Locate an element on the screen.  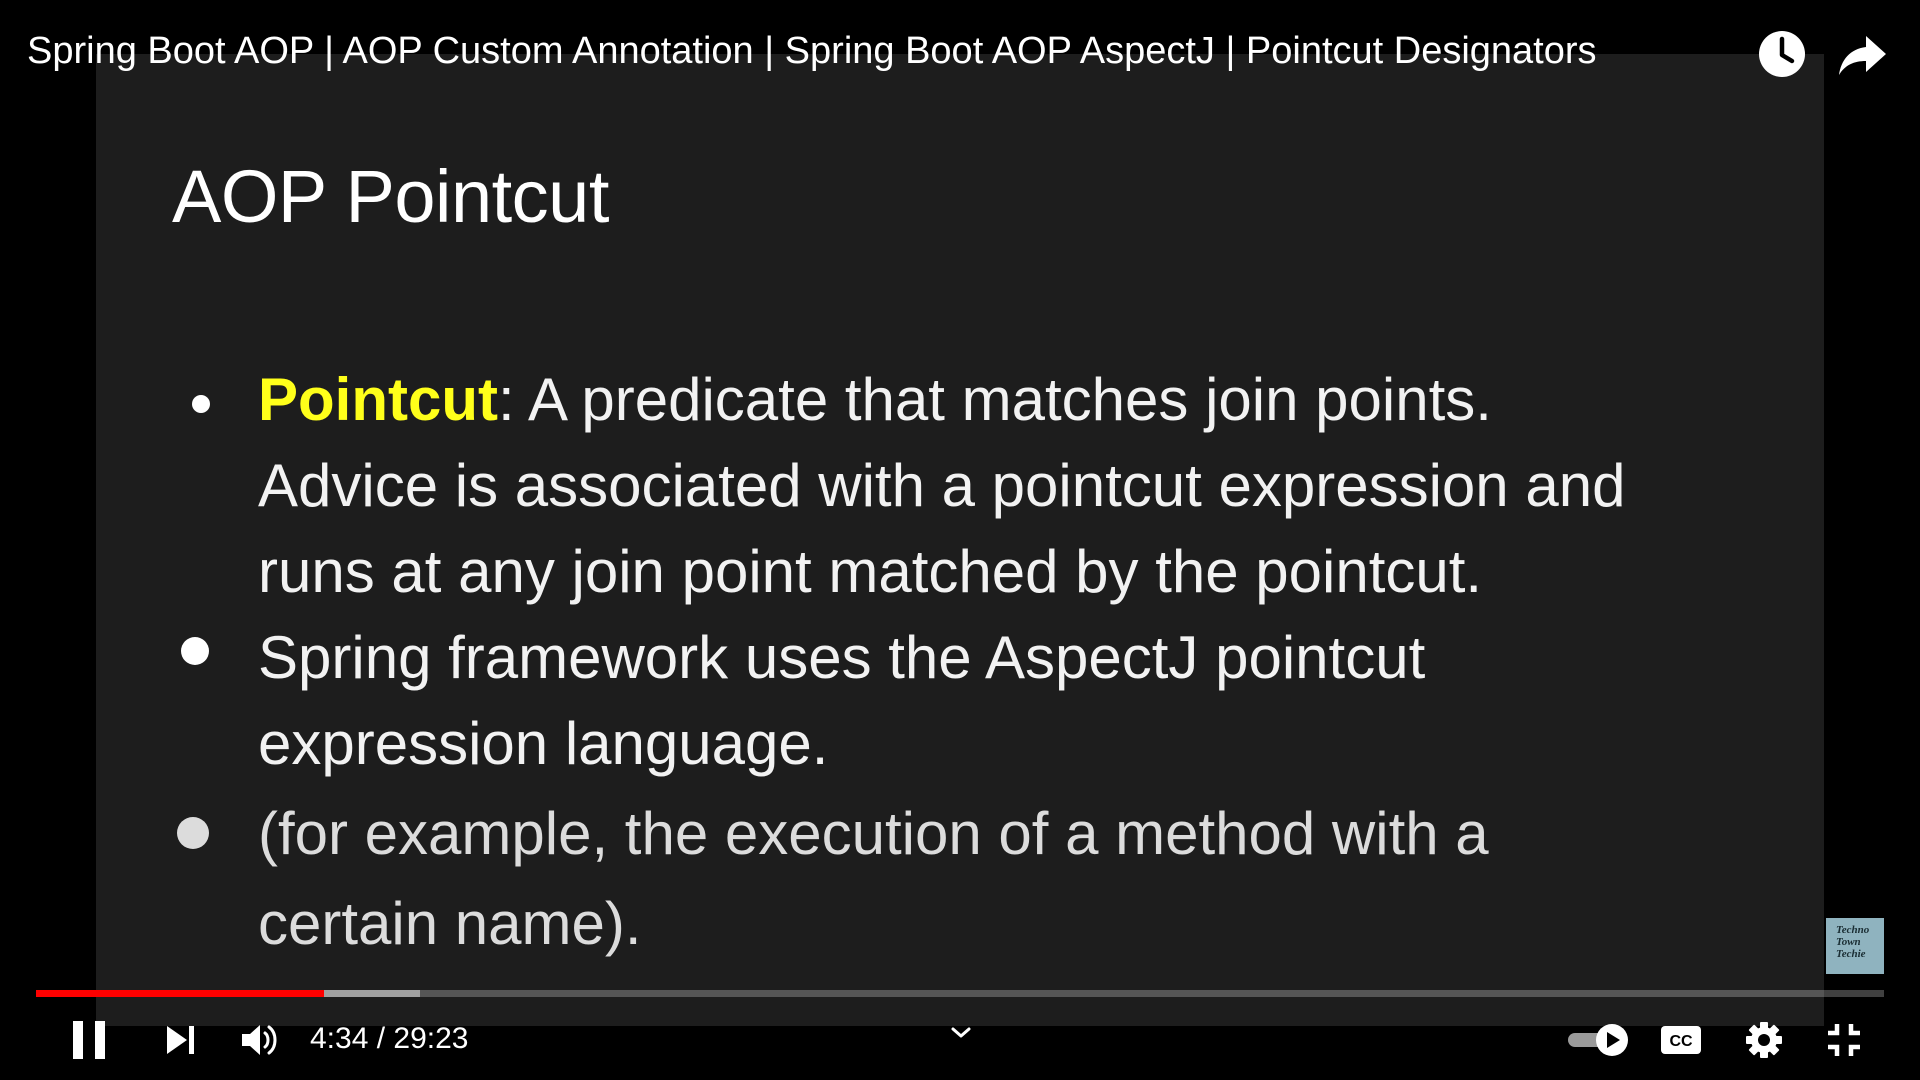
highlight-term: Pointcut is located at coordinates (378, 399).